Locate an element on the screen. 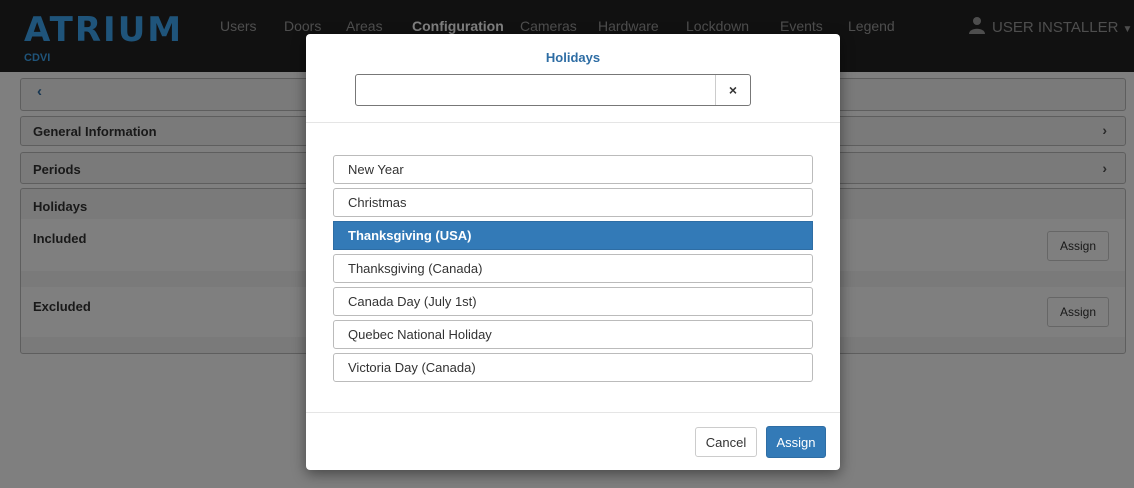 The width and height of the screenshot is (1134, 488). list-item-selected: Thanksgiving (USA) is located at coordinates (573, 235).